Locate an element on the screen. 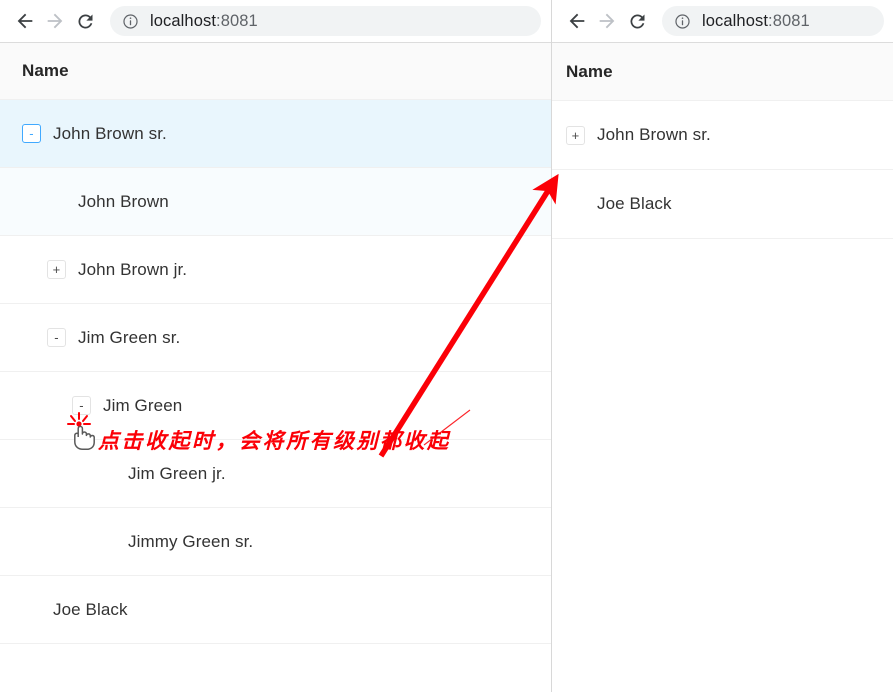  row-label: Jim Green is located at coordinates (143, 405).